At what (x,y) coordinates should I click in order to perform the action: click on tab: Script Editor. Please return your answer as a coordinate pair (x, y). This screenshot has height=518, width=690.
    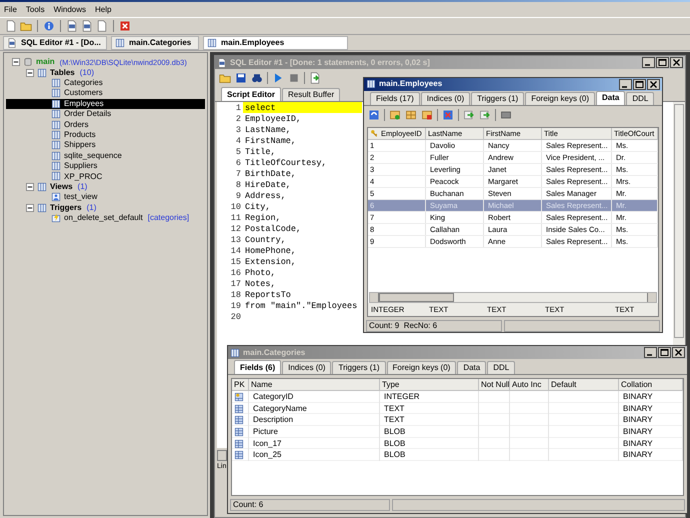
    Looking at the image, I should click on (251, 94).